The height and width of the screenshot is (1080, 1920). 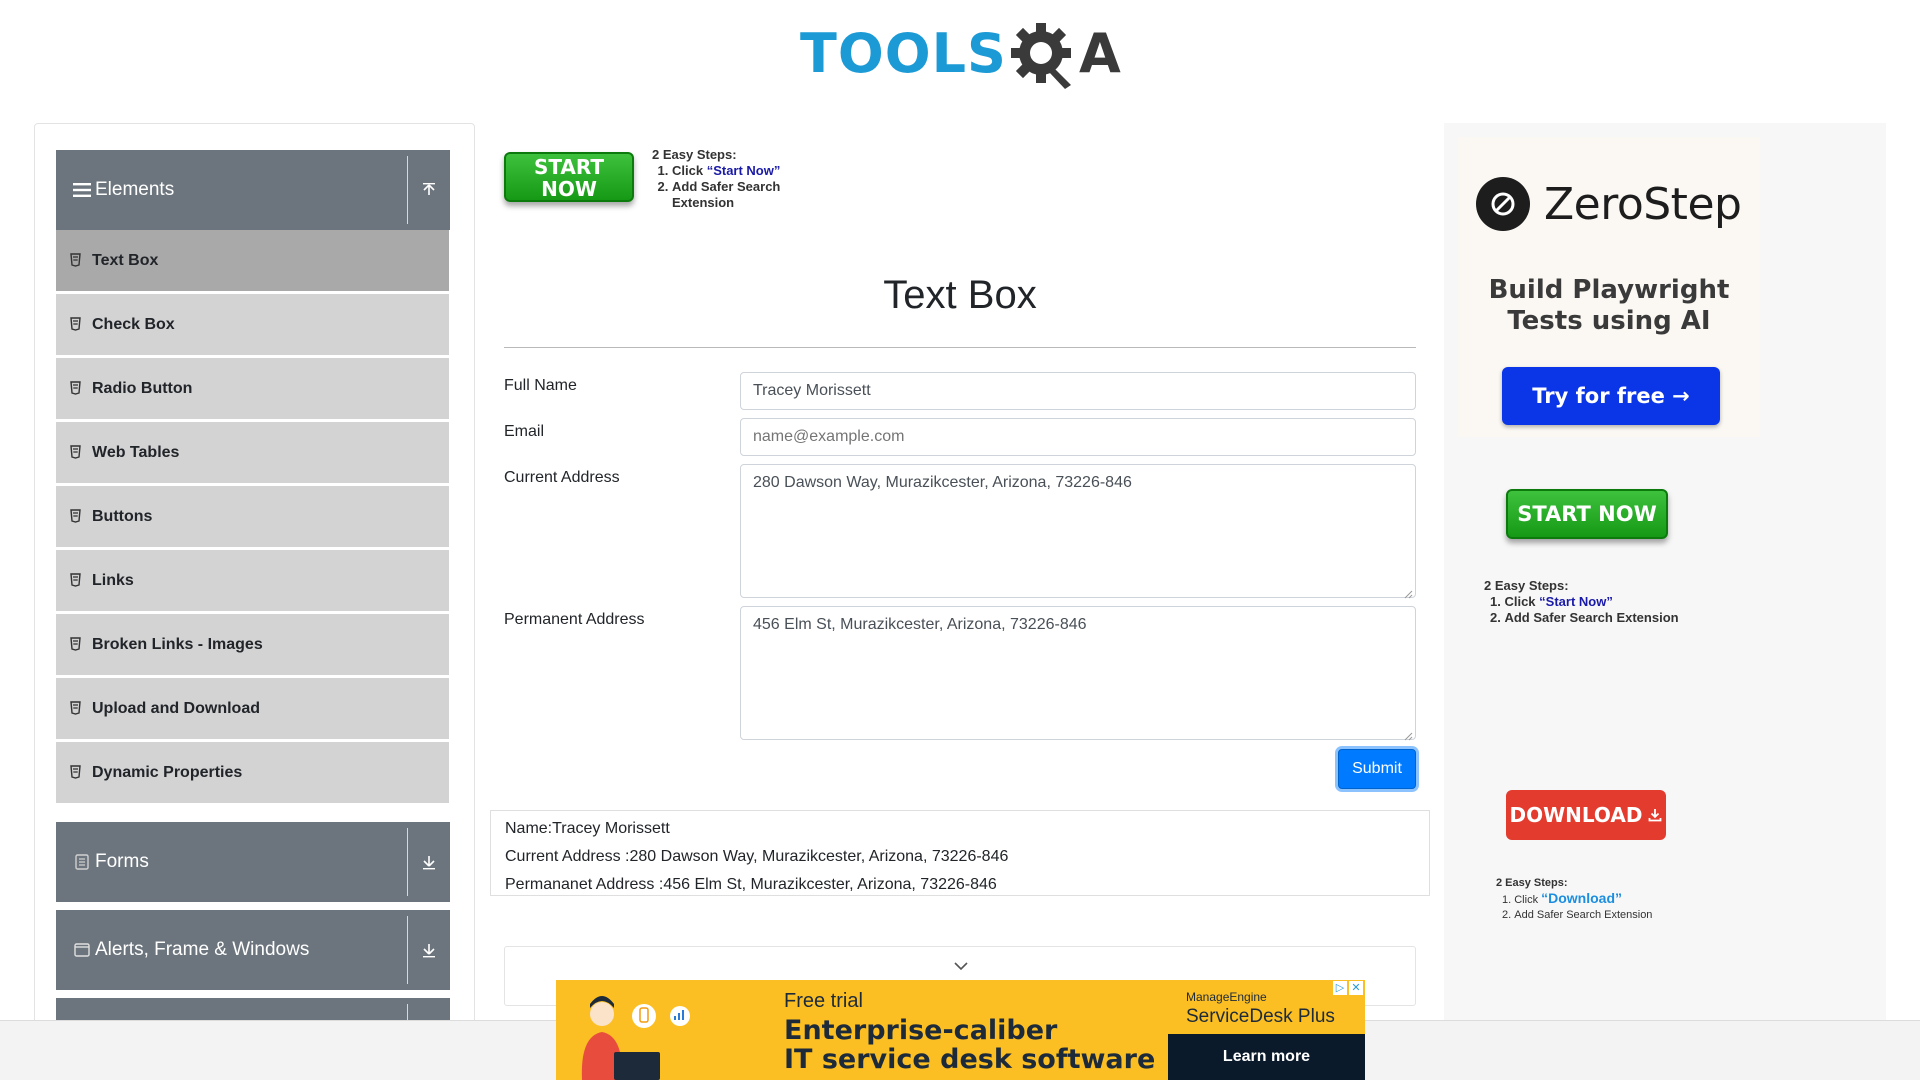 What do you see at coordinates (1356, 988) in the screenshot?
I see `close-ad-icon: ✕` at bounding box center [1356, 988].